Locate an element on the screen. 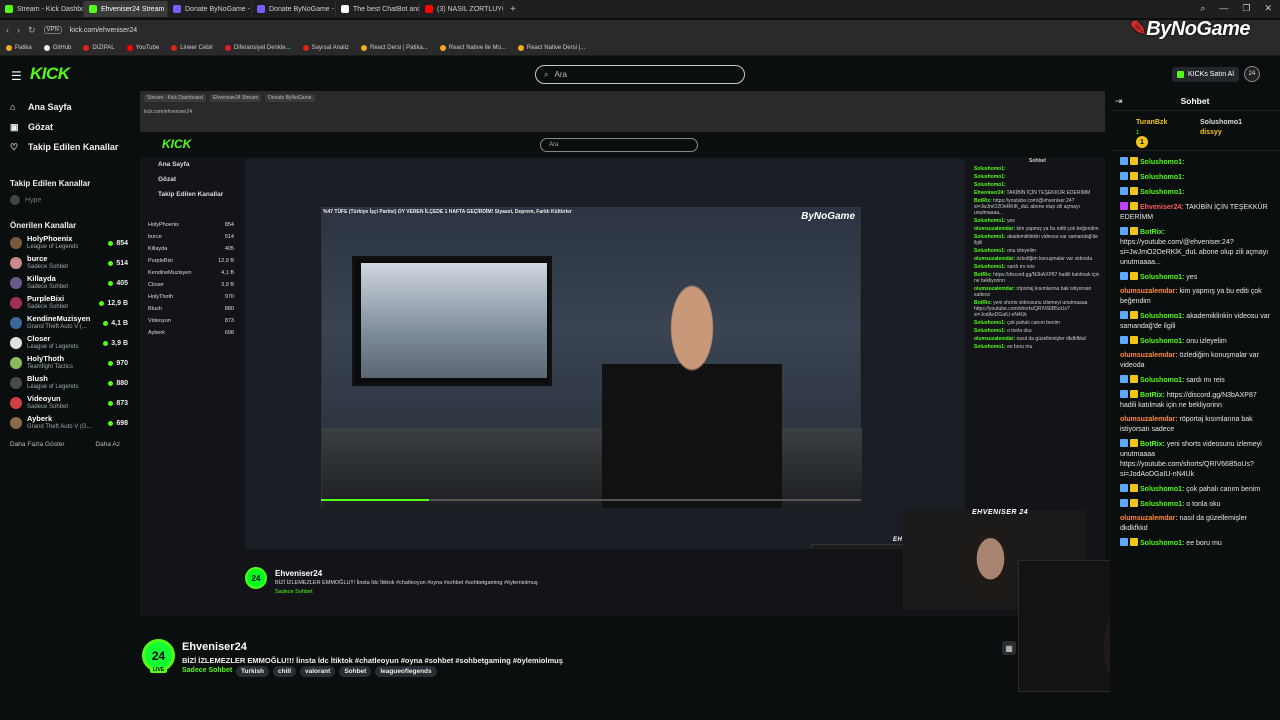  show-more-link: Daha Fazla Göster is located at coordinates (37, 444).